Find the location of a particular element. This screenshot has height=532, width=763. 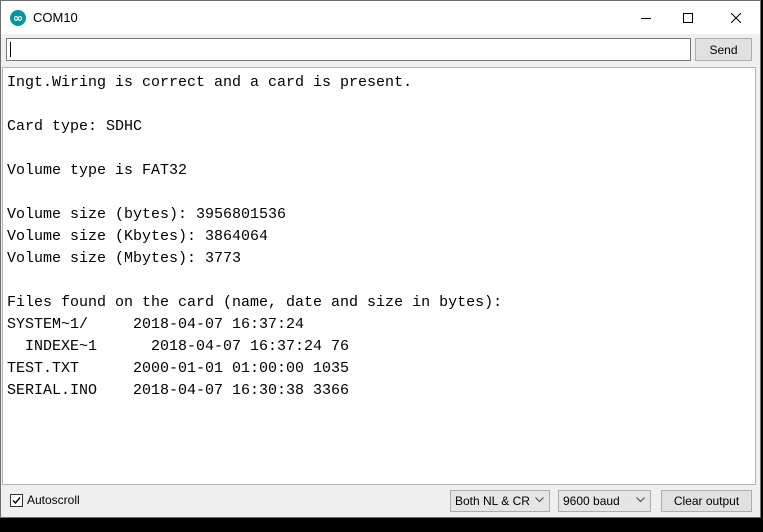

title-bar: ∞ COM10 is located at coordinates (380, 17).